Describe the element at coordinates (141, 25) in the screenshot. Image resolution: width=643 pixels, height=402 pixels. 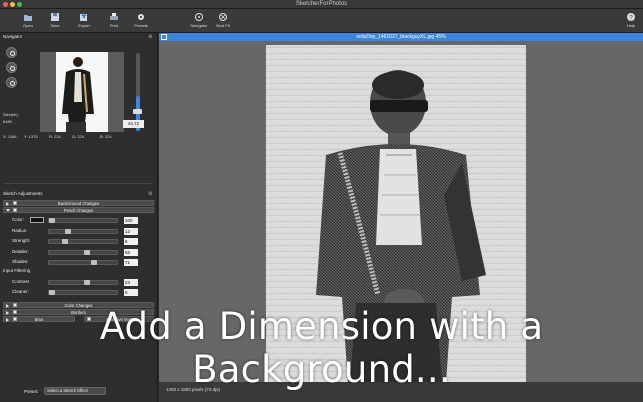
I see `presets-label: Presets` at that location.